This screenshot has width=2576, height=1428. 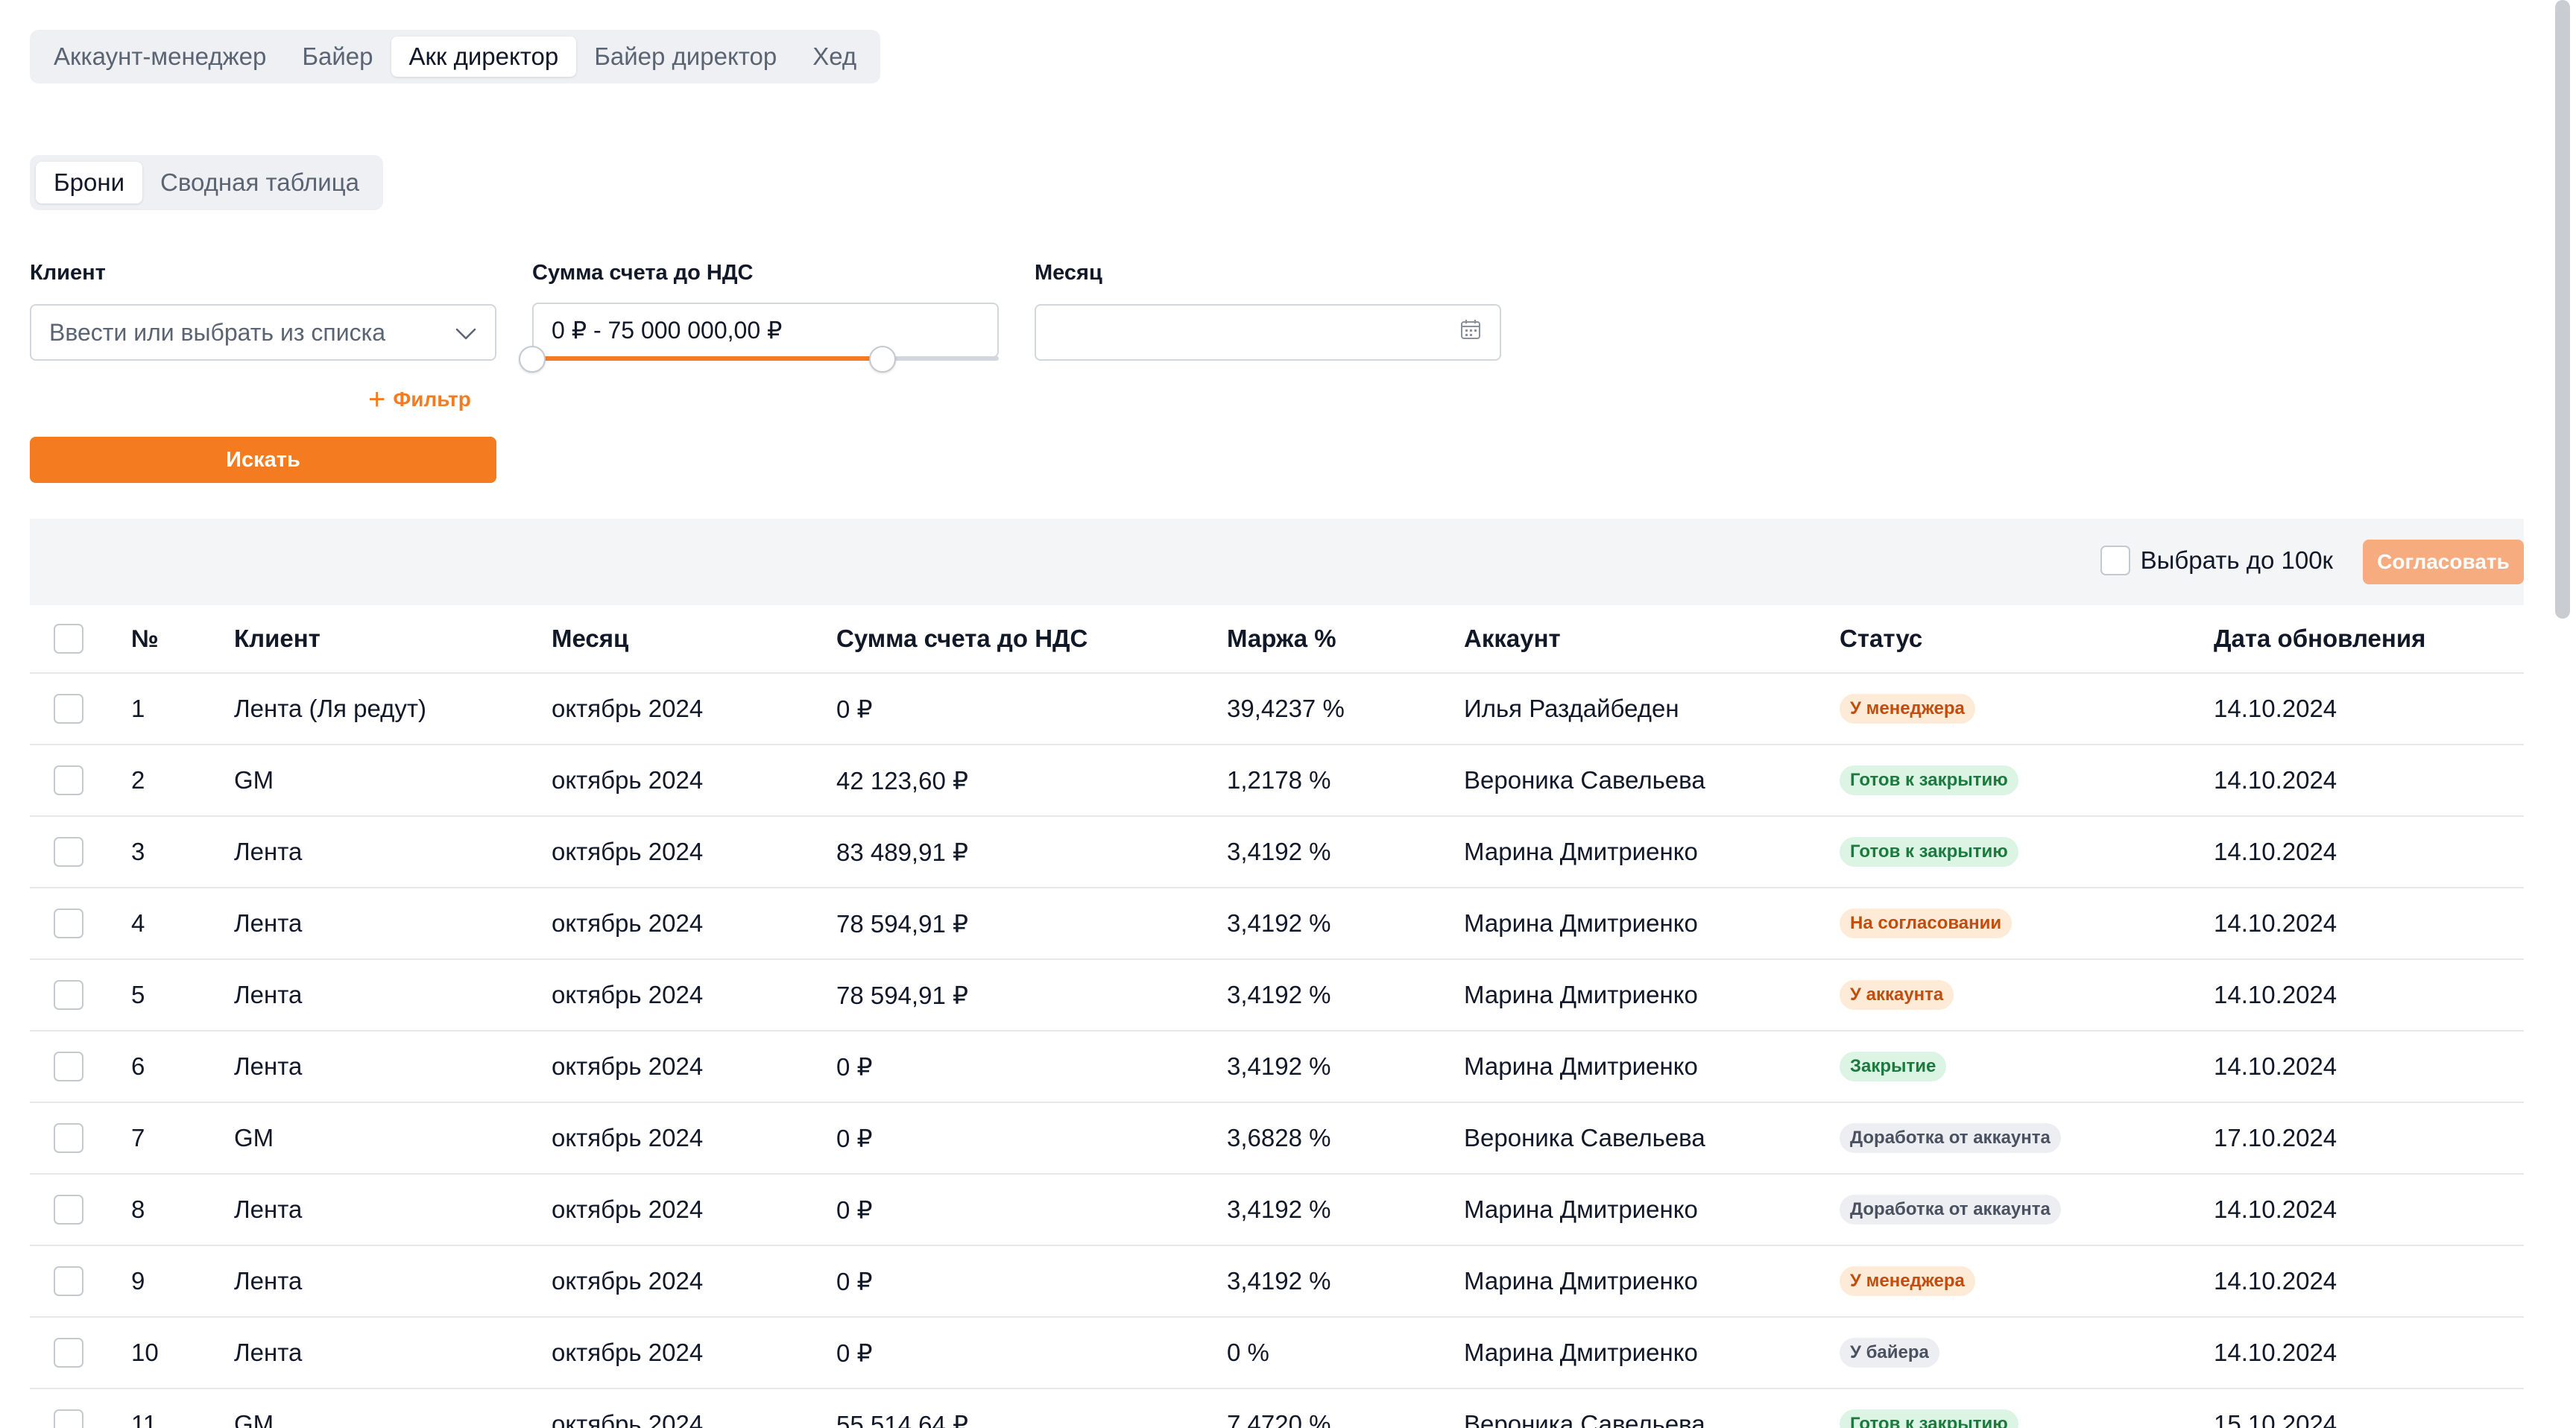 I want to click on select-under-100k-checkbox: Выбрать до 100к, so click(x=2216, y=560).